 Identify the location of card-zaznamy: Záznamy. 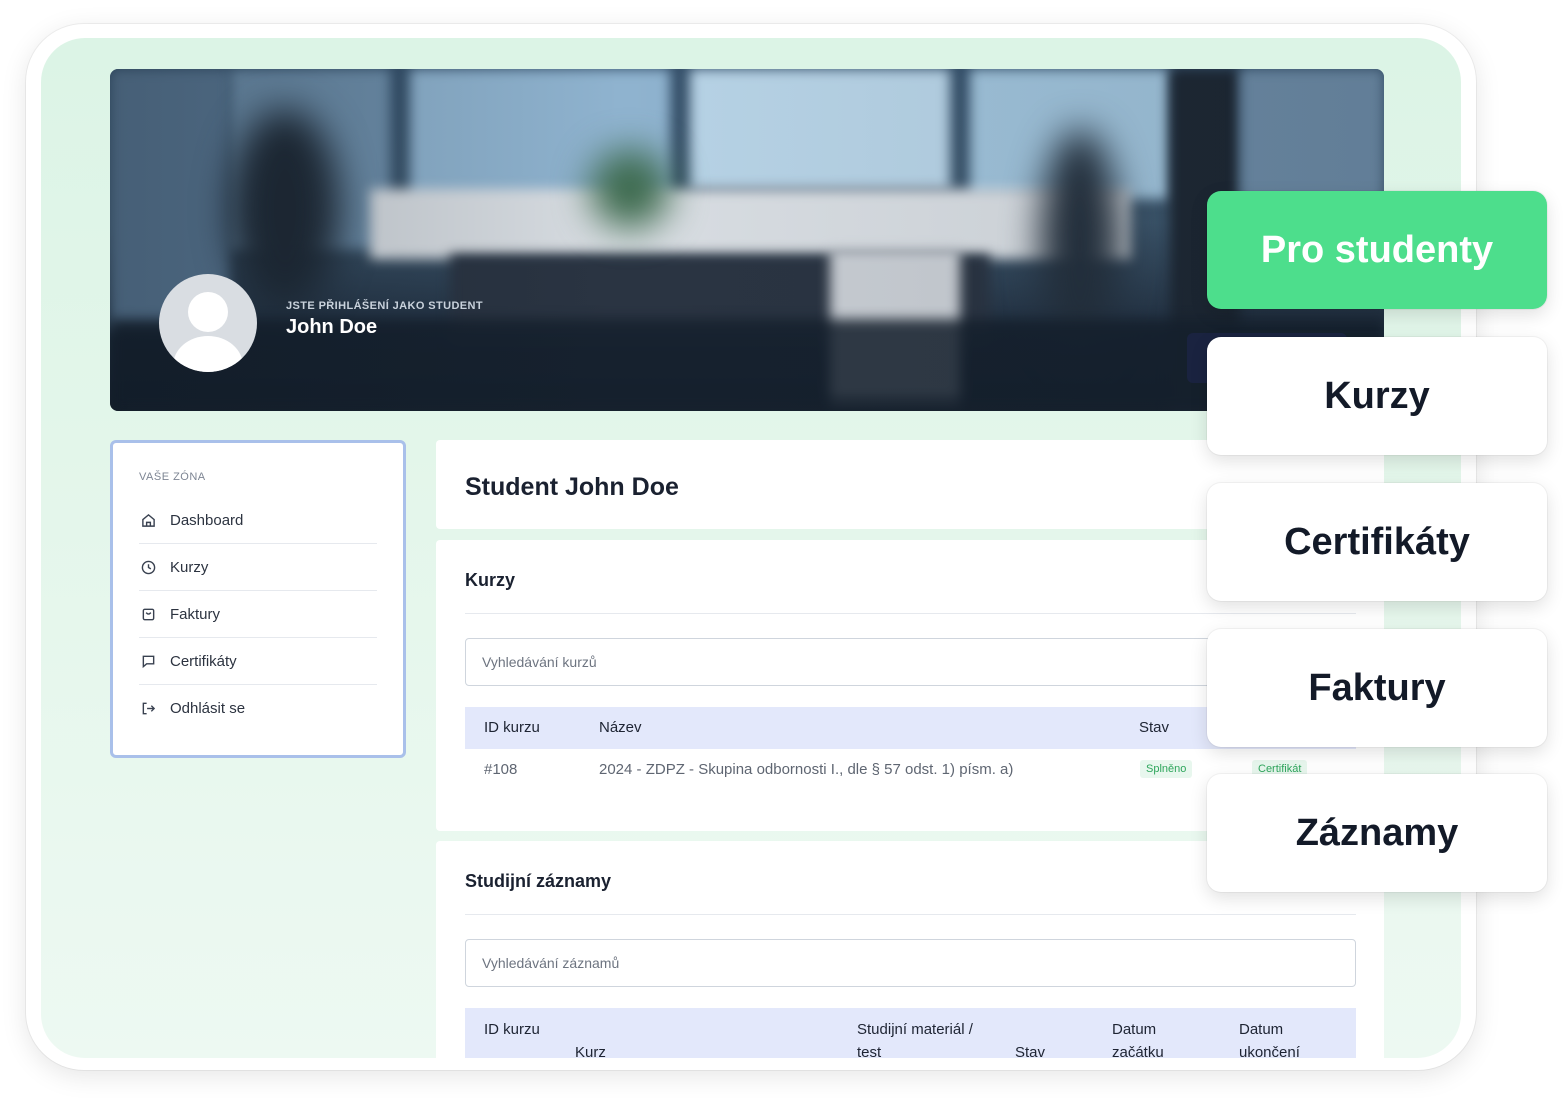
(1377, 833).